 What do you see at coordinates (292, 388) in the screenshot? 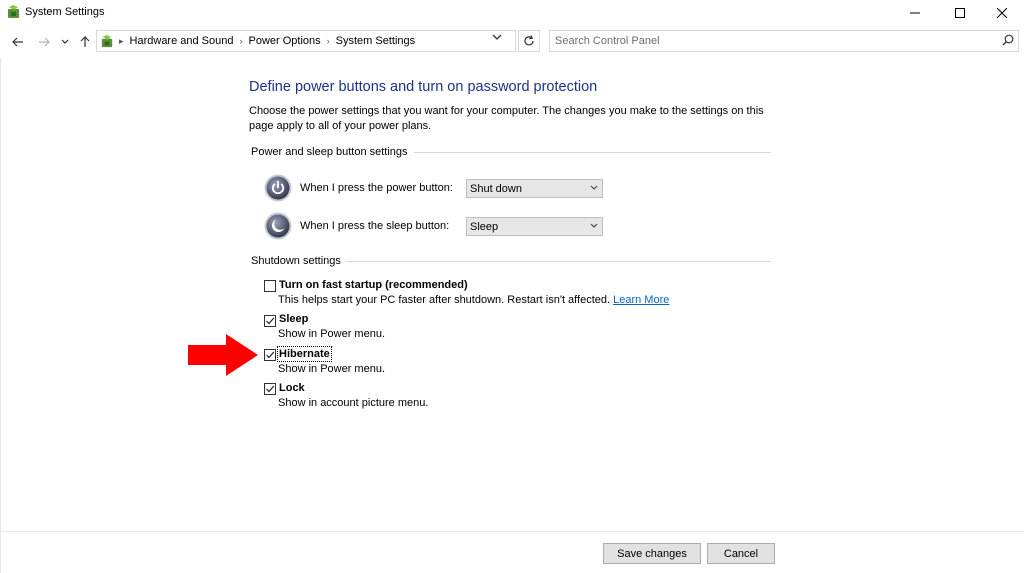
I see `lock-label: Lock` at bounding box center [292, 388].